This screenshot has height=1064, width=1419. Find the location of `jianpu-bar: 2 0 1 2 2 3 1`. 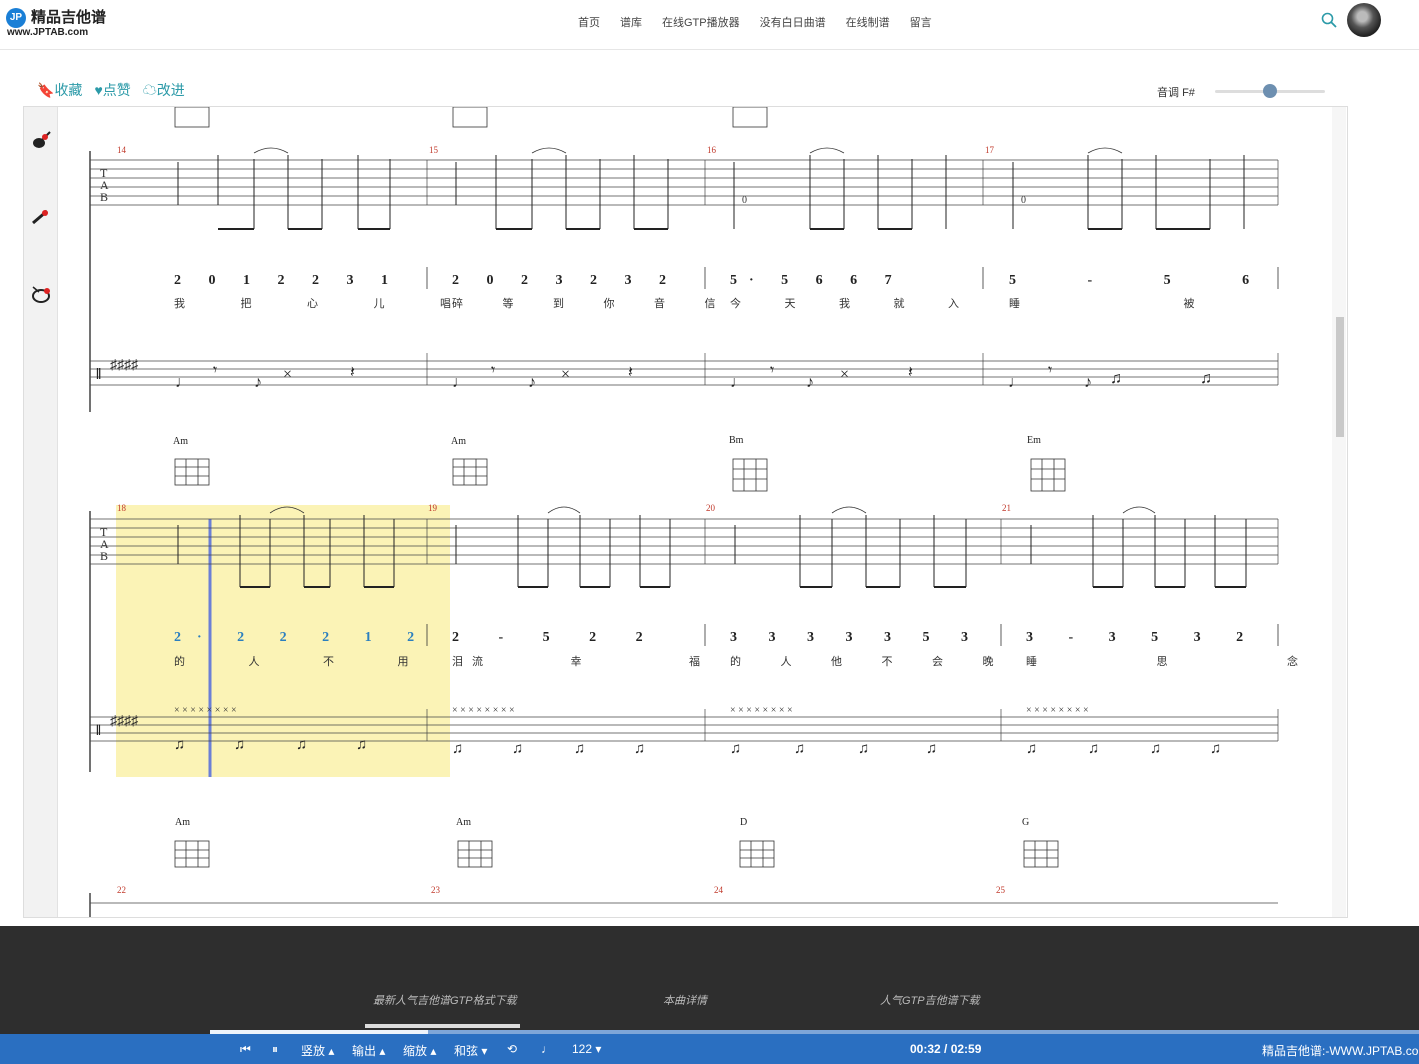

jianpu-bar: 2 0 1 2 2 3 1 is located at coordinates (287, 280).